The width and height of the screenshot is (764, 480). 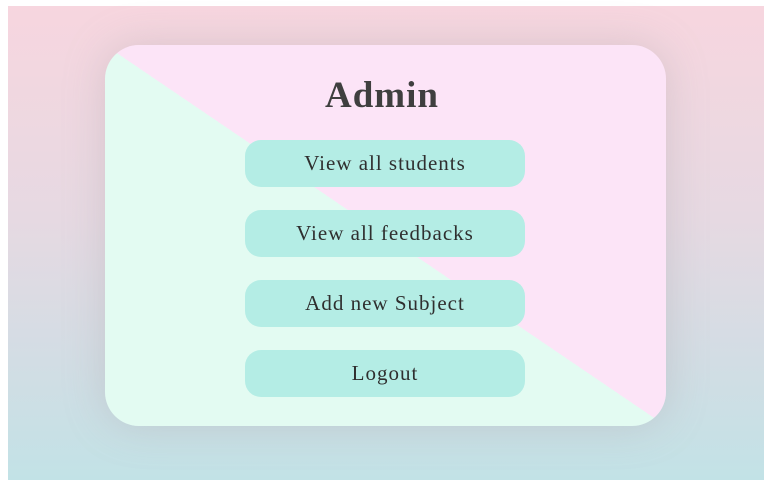 What do you see at coordinates (385, 373) in the screenshot?
I see `logout-button: Logout` at bounding box center [385, 373].